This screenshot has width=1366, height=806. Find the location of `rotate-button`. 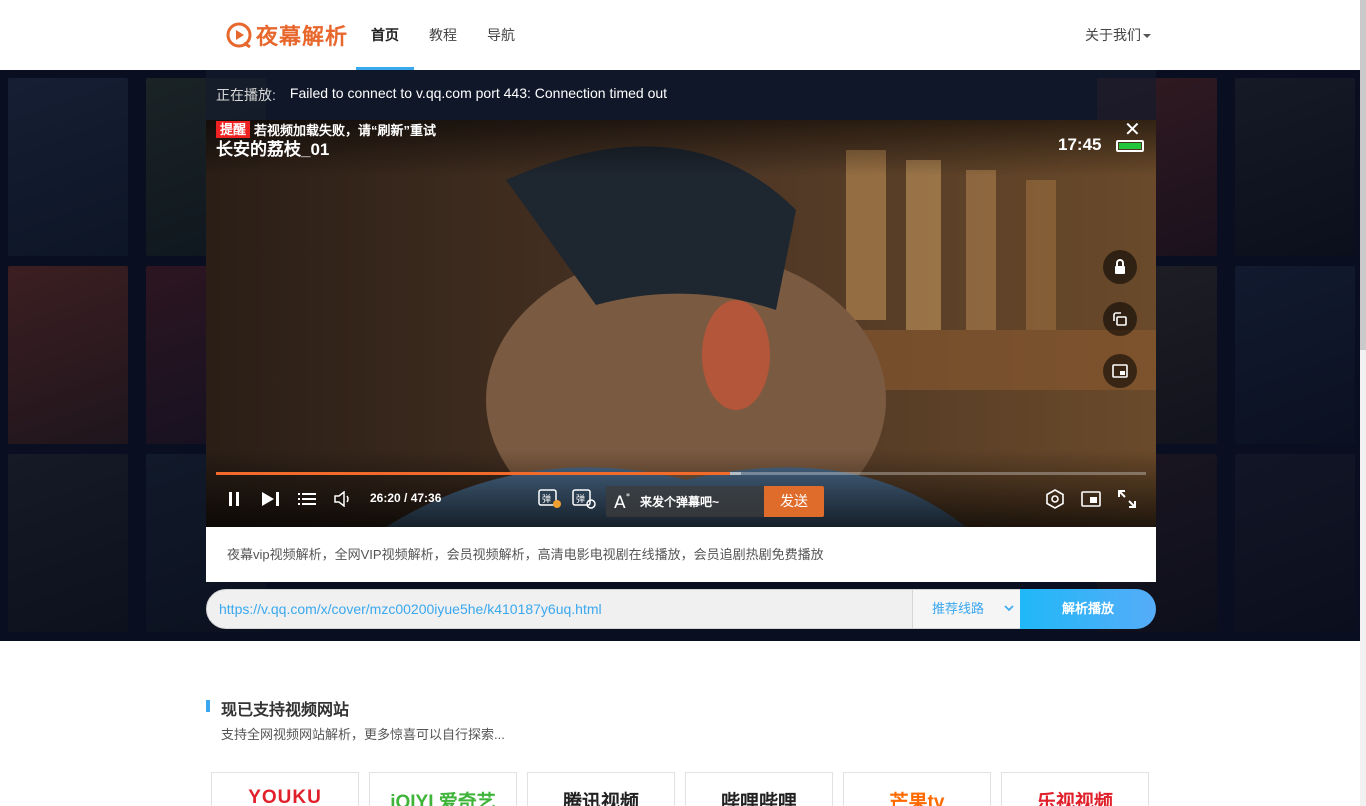

rotate-button is located at coordinates (1120, 319).